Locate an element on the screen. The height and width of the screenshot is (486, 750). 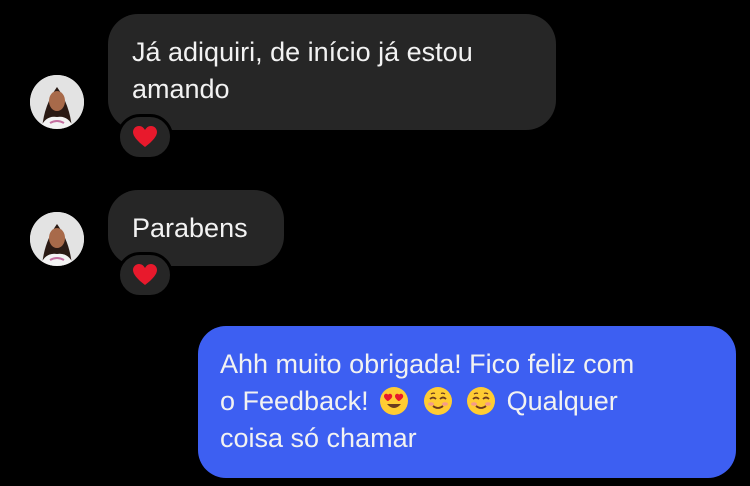
message-text: Ahh muito obrigada! Fico feliz com is located at coordinates (427, 364).